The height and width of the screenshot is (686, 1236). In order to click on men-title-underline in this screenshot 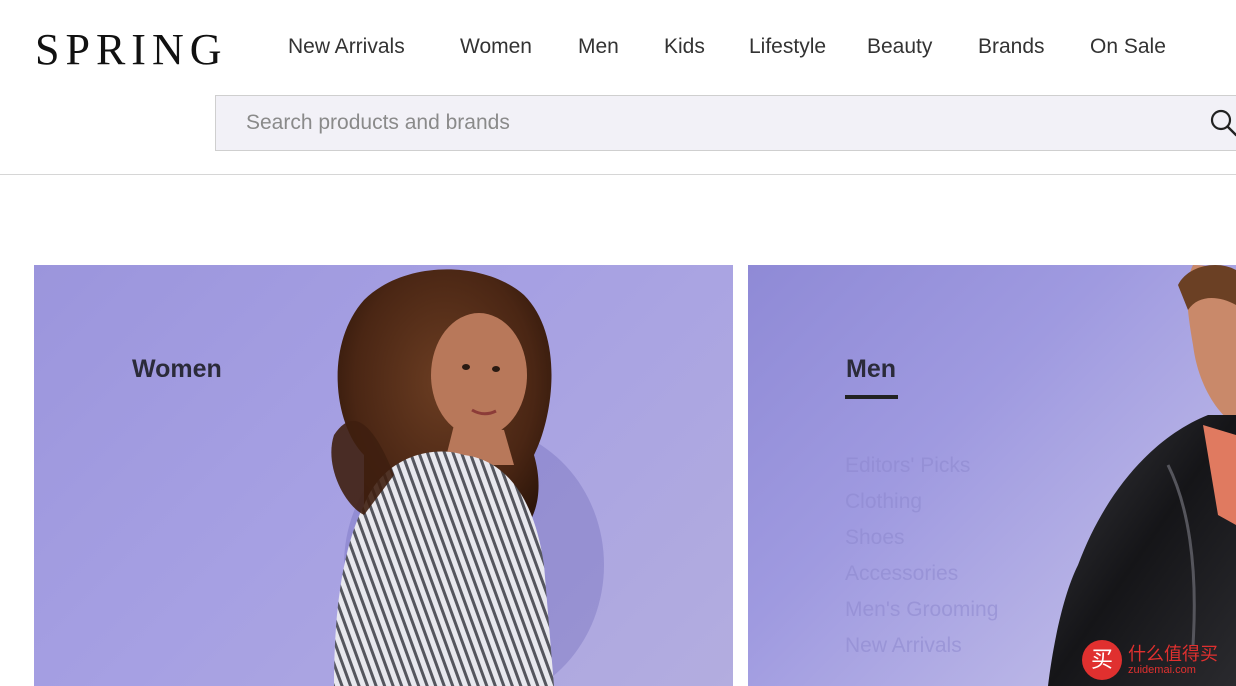, I will do `click(871, 397)`.